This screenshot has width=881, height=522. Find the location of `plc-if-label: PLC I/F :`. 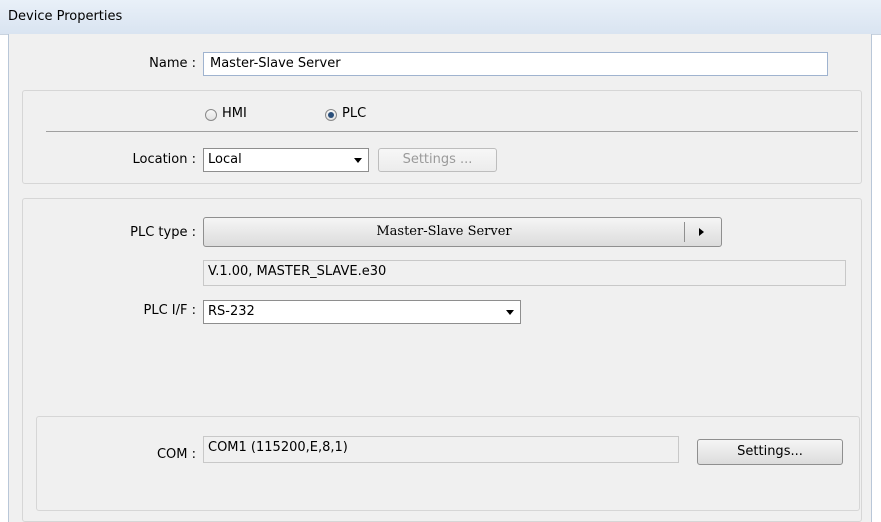

plc-if-label: PLC I/F : is located at coordinates (170, 310).